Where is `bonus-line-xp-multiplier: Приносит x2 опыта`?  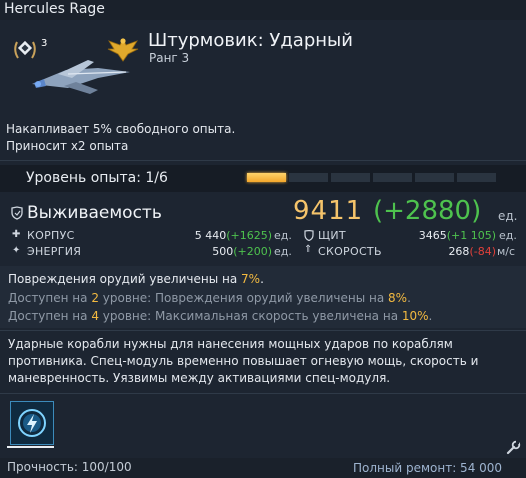
bonus-line-xp-multiplier: Приносит x2 опыта is located at coordinates (67, 146).